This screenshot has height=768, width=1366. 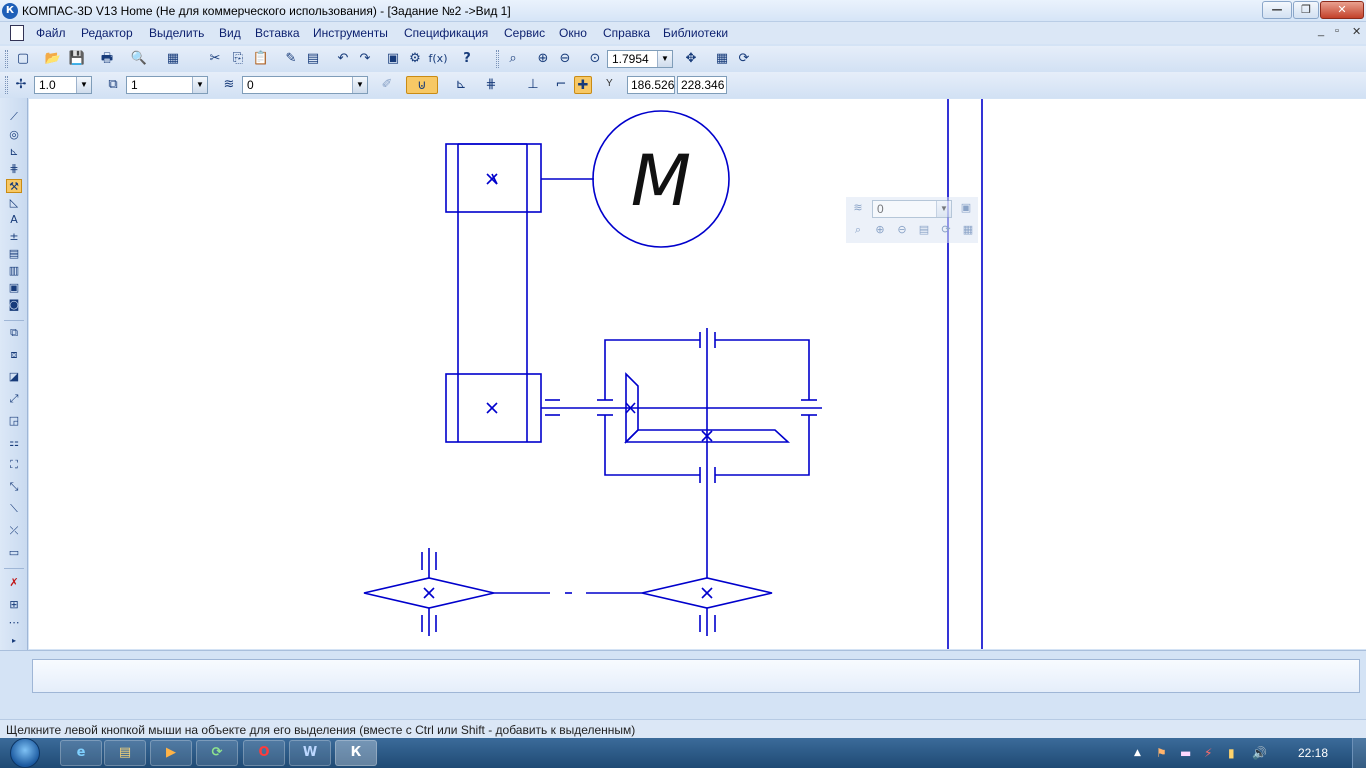 I want to click on print-icon: ▦, so click(x=968, y=230).